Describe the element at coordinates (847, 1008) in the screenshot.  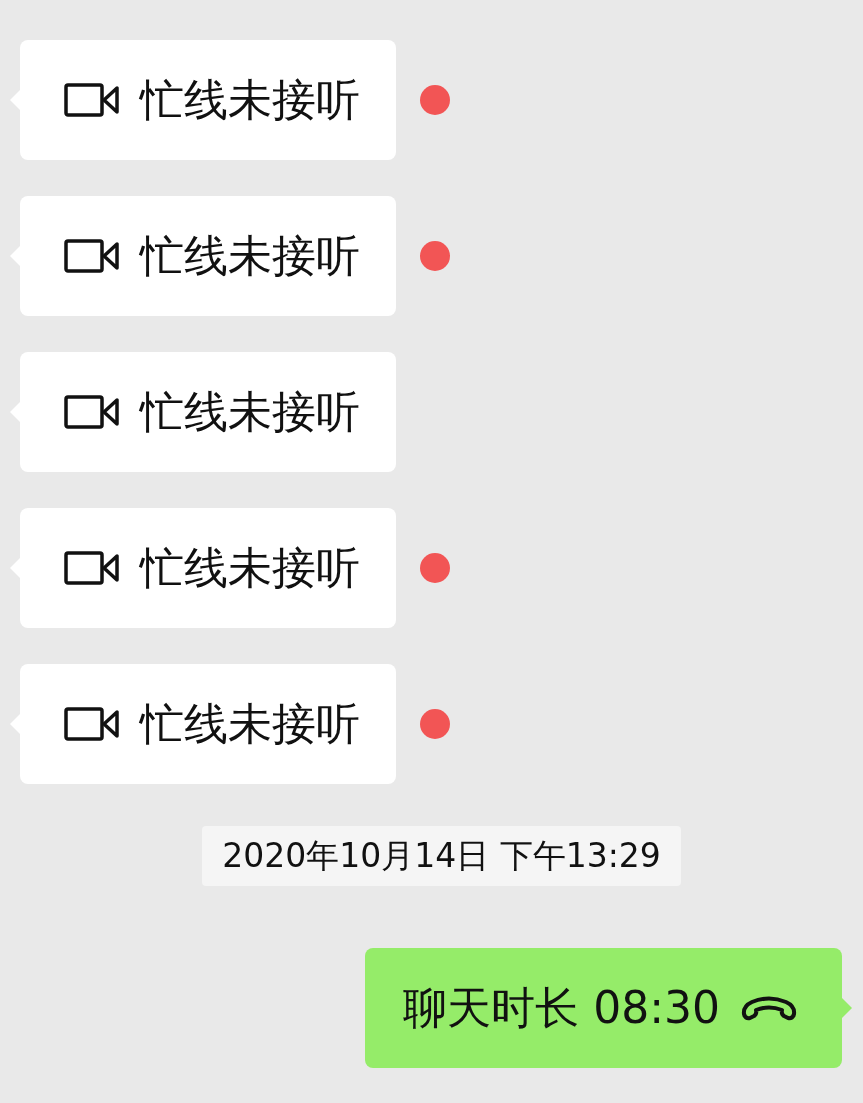
I see `bubble-tail` at that location.